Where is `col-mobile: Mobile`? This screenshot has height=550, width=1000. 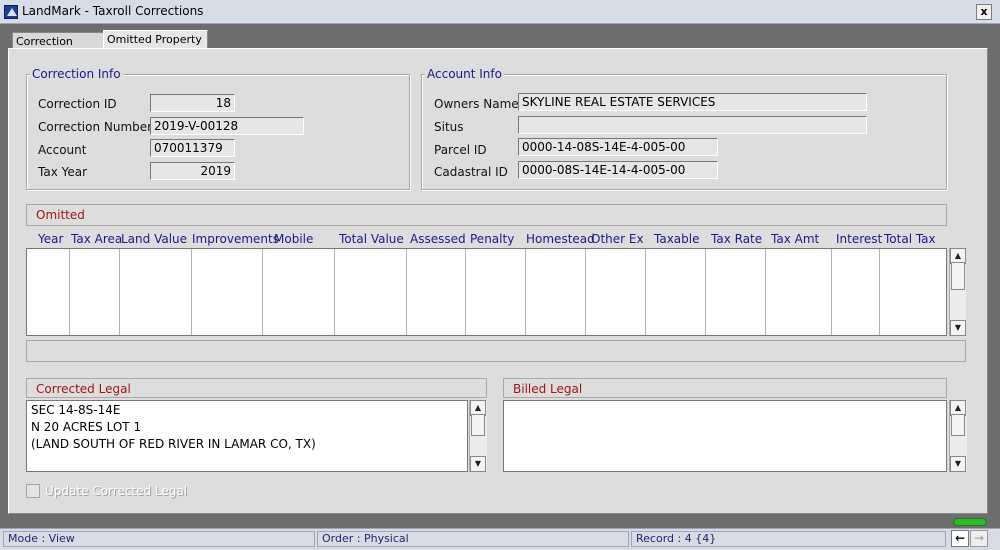 col-mobile: Mobile is located at coordinates (293, 239).